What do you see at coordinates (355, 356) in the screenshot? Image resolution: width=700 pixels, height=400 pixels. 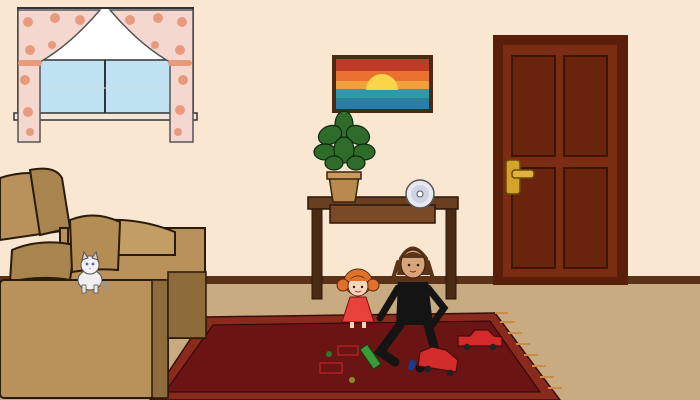 I see `rug` at bounding box center [355, 356].